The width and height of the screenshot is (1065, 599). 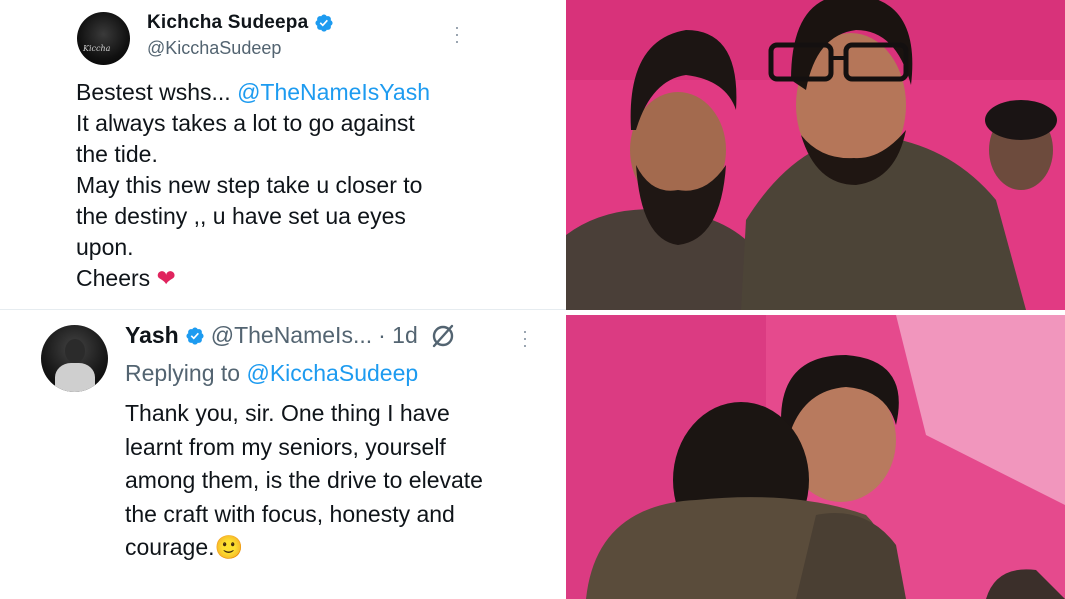 I want to click on avatar-body, so click(x=75, y=377).